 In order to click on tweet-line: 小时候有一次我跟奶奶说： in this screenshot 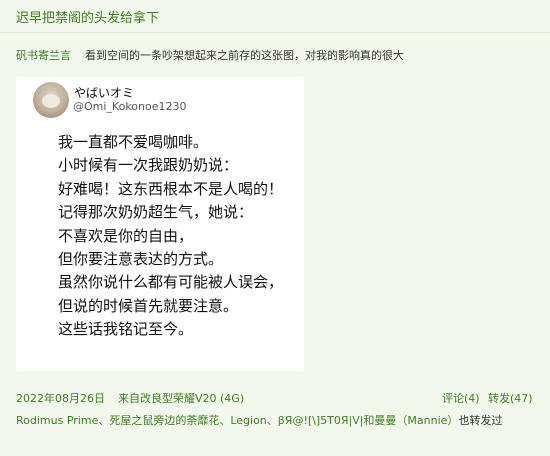, I will do `click(148, 165)`.